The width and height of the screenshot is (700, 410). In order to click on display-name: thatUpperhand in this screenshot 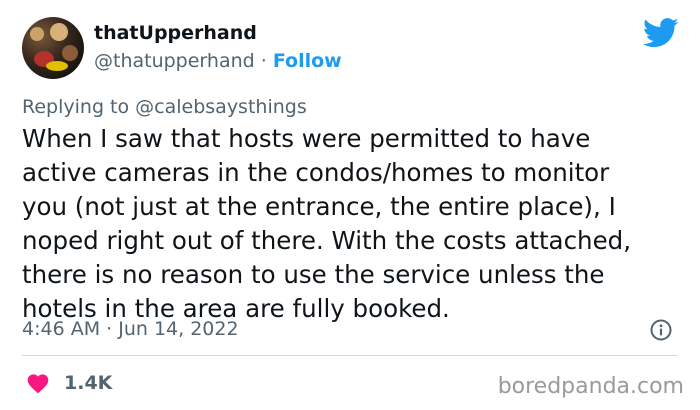, I will do `click(175, 33)`.